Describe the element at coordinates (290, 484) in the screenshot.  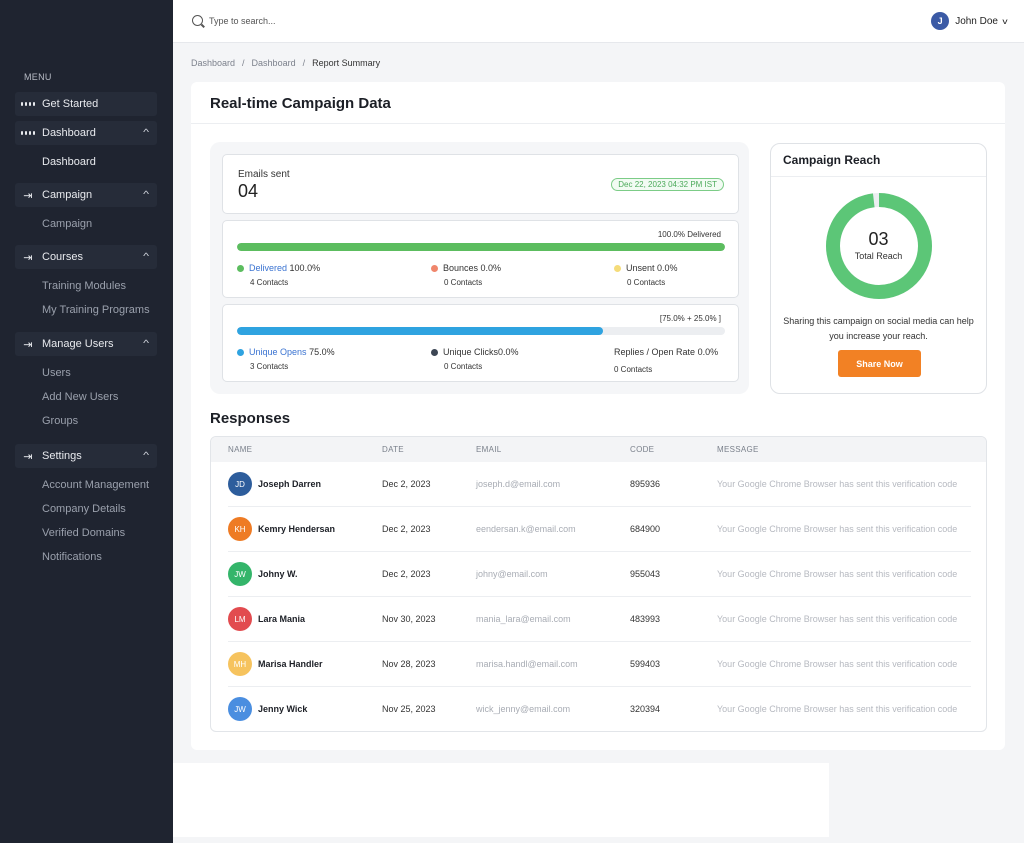
I see `row-name: Joseph Darren` at that location.